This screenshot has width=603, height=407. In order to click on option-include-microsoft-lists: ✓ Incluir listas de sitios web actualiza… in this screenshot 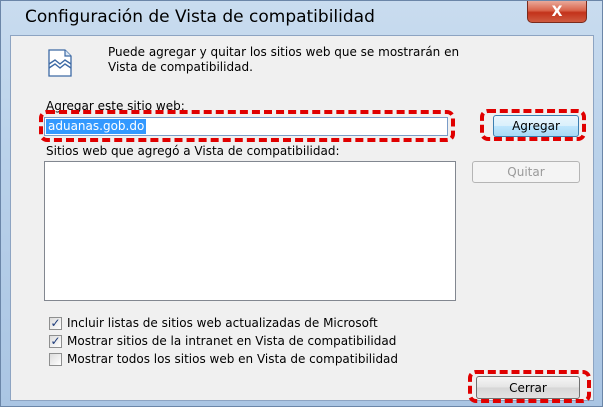, I will do `click(213, 323)`.